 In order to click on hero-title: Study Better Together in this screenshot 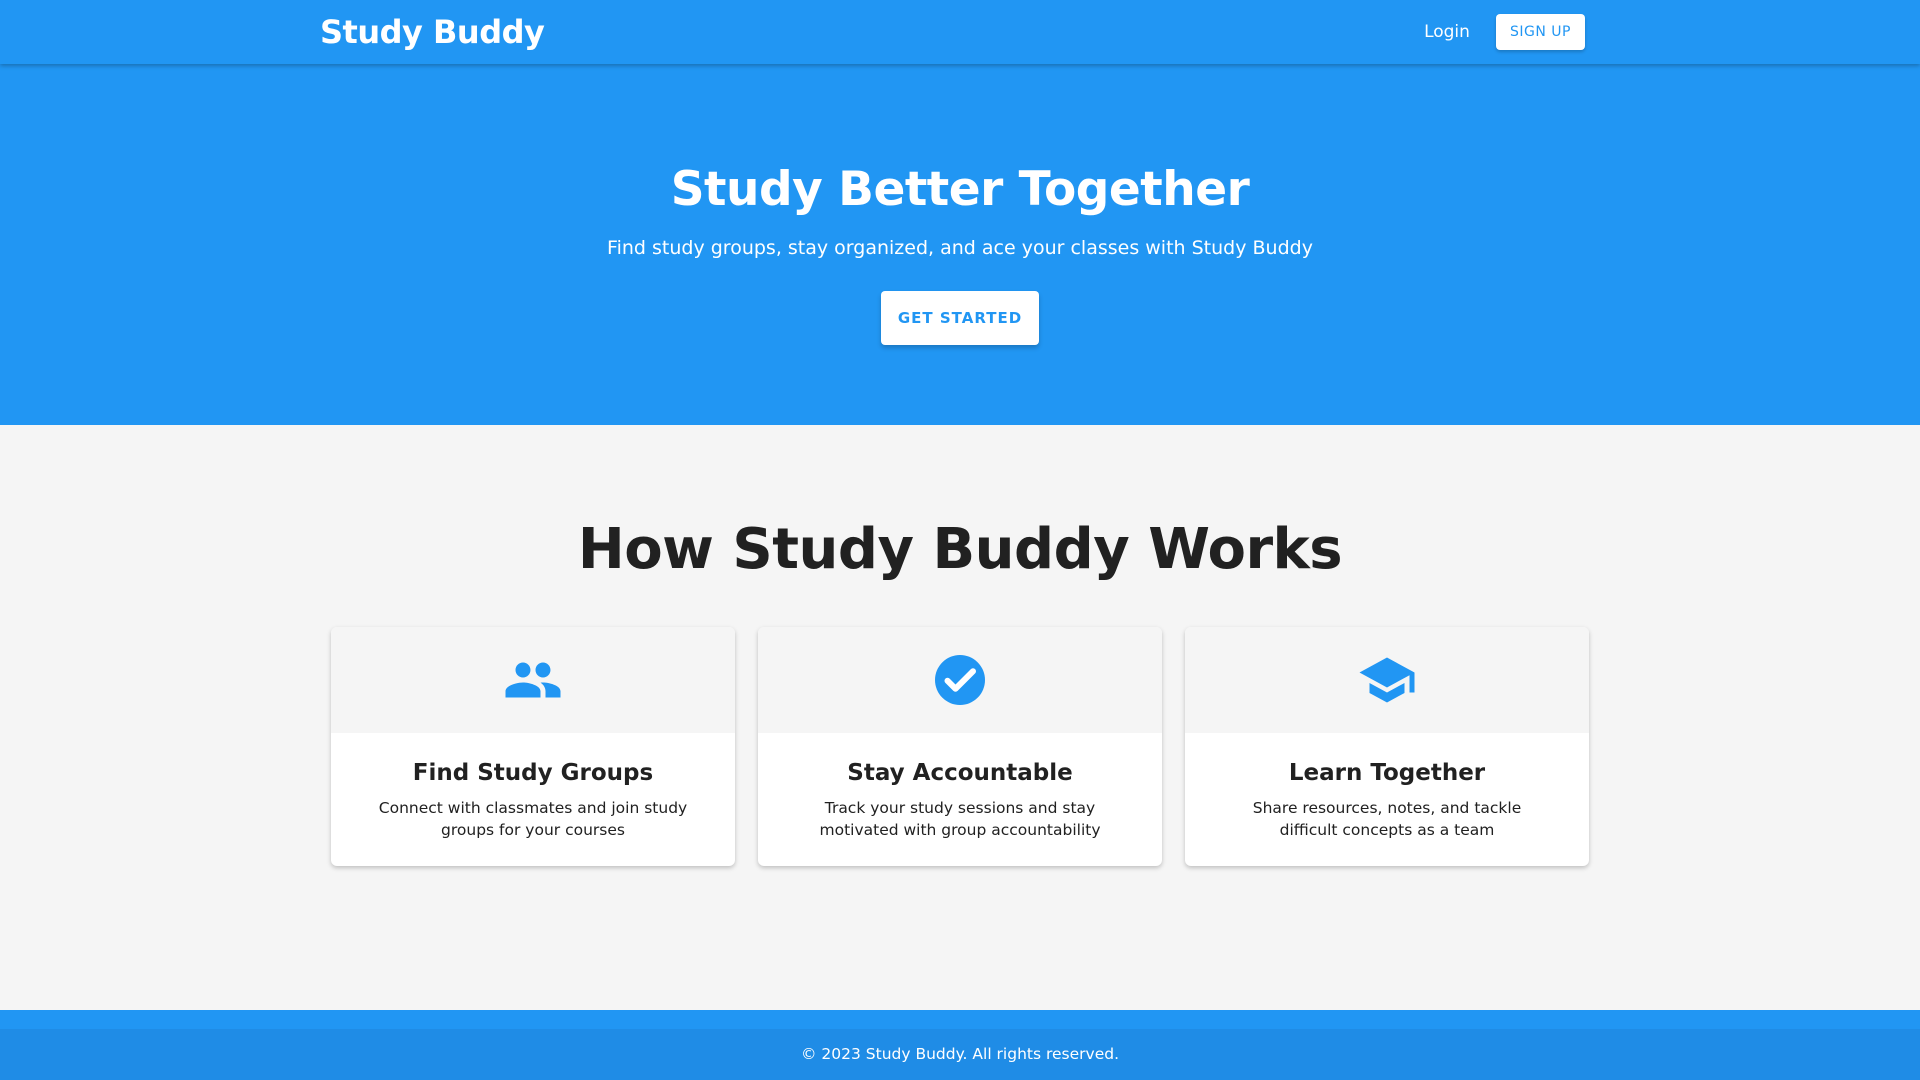, I will do `click(960, 189)`.